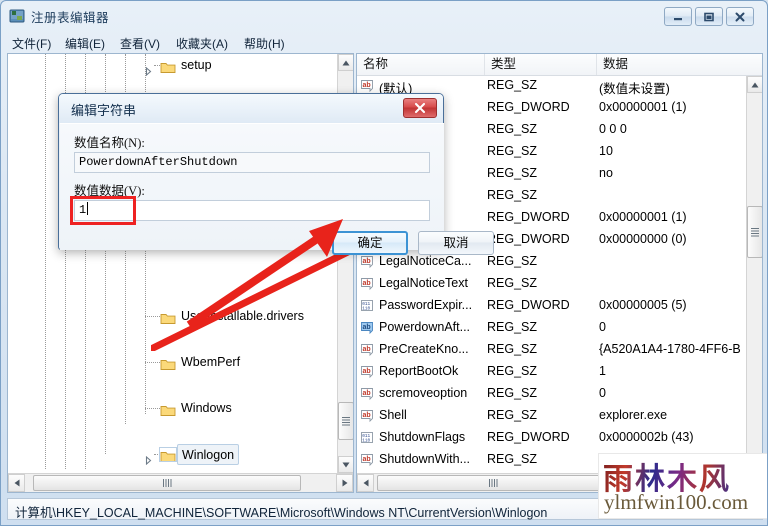 This screenshot has width=768, height=526. Describe the element at coordinates (422, 437) in the screenshot. I see `cell-name: ShutdownFlags` at that location.